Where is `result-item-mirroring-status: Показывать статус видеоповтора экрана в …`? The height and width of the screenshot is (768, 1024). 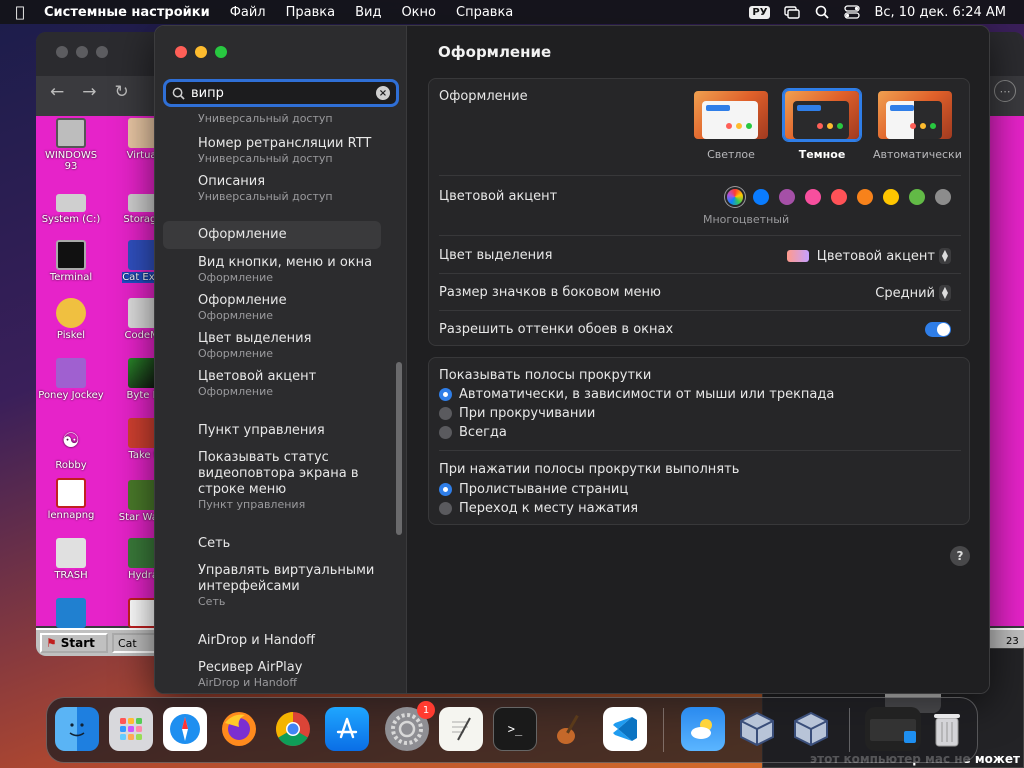 result-item-mirroring-status: Показывать статус видеоповтора экрана в … is located at coordinates (272, 480).